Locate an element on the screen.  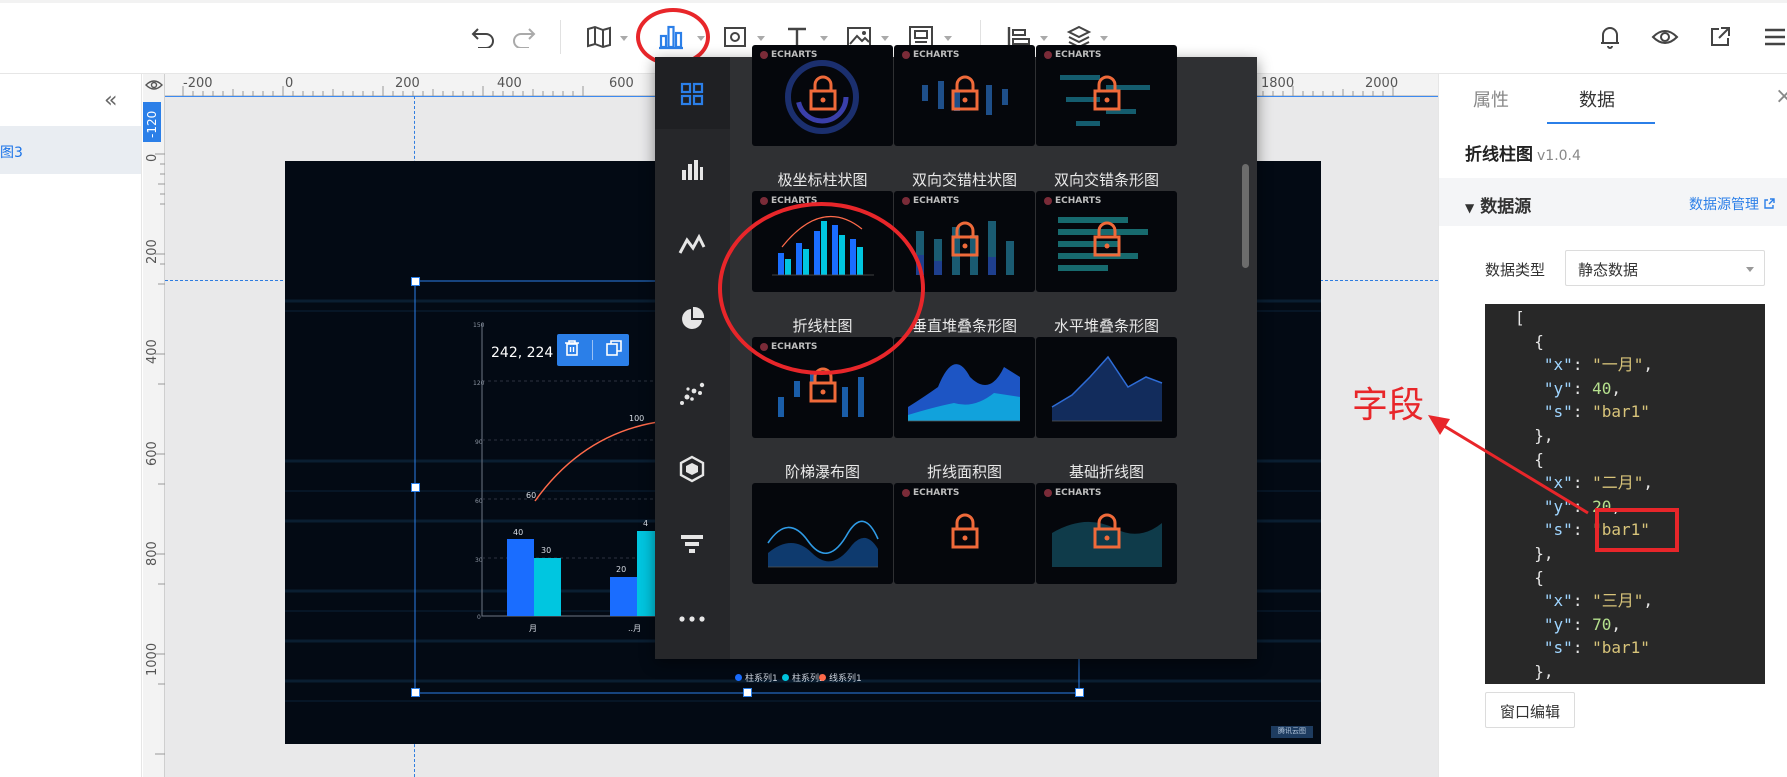
layer-item-label: 图3 is located at coordinates (11, 153).